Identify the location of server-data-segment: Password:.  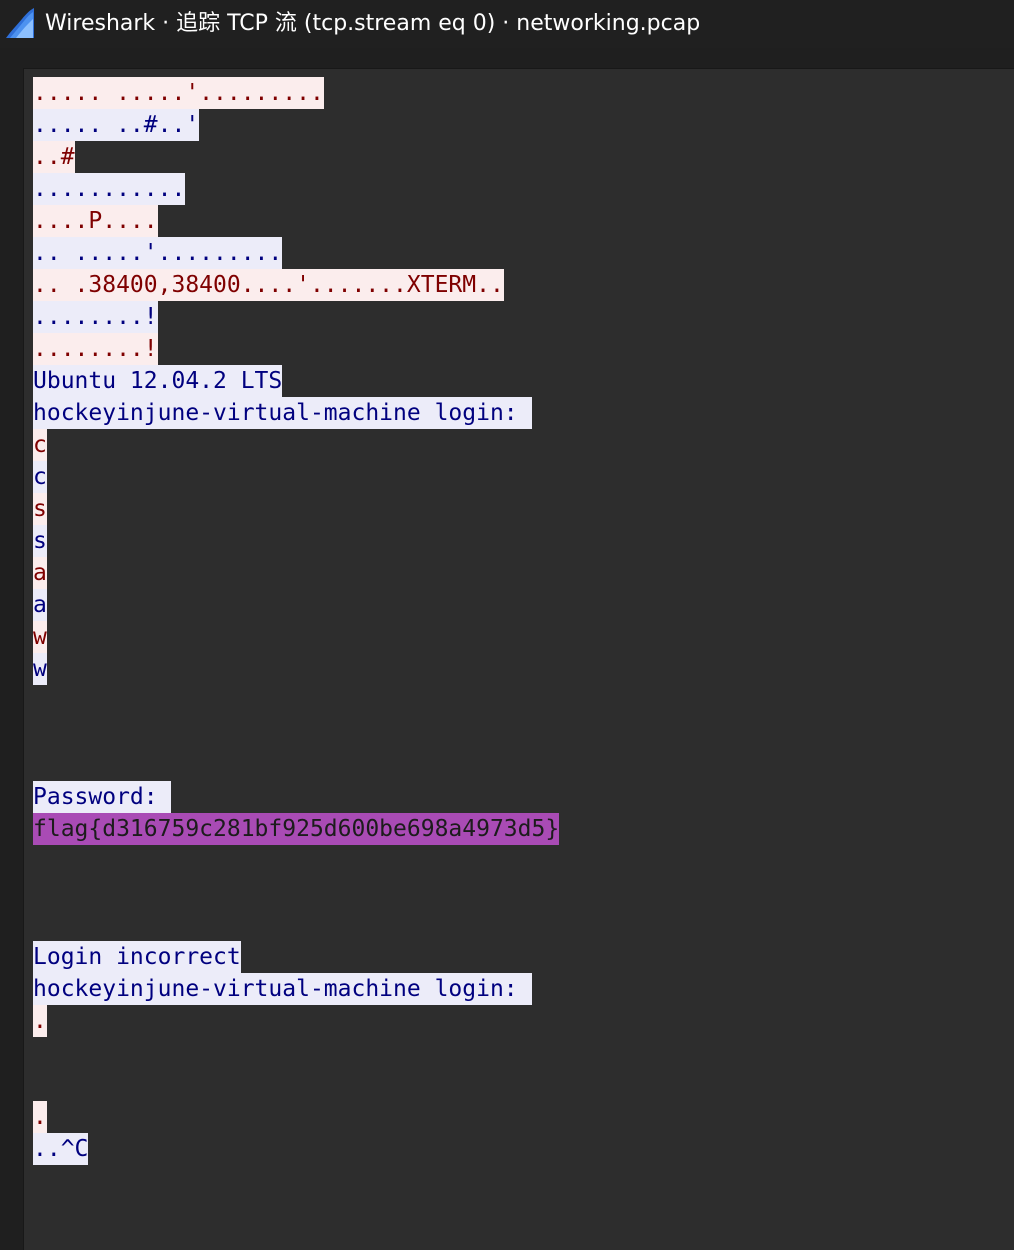
(102, 797).